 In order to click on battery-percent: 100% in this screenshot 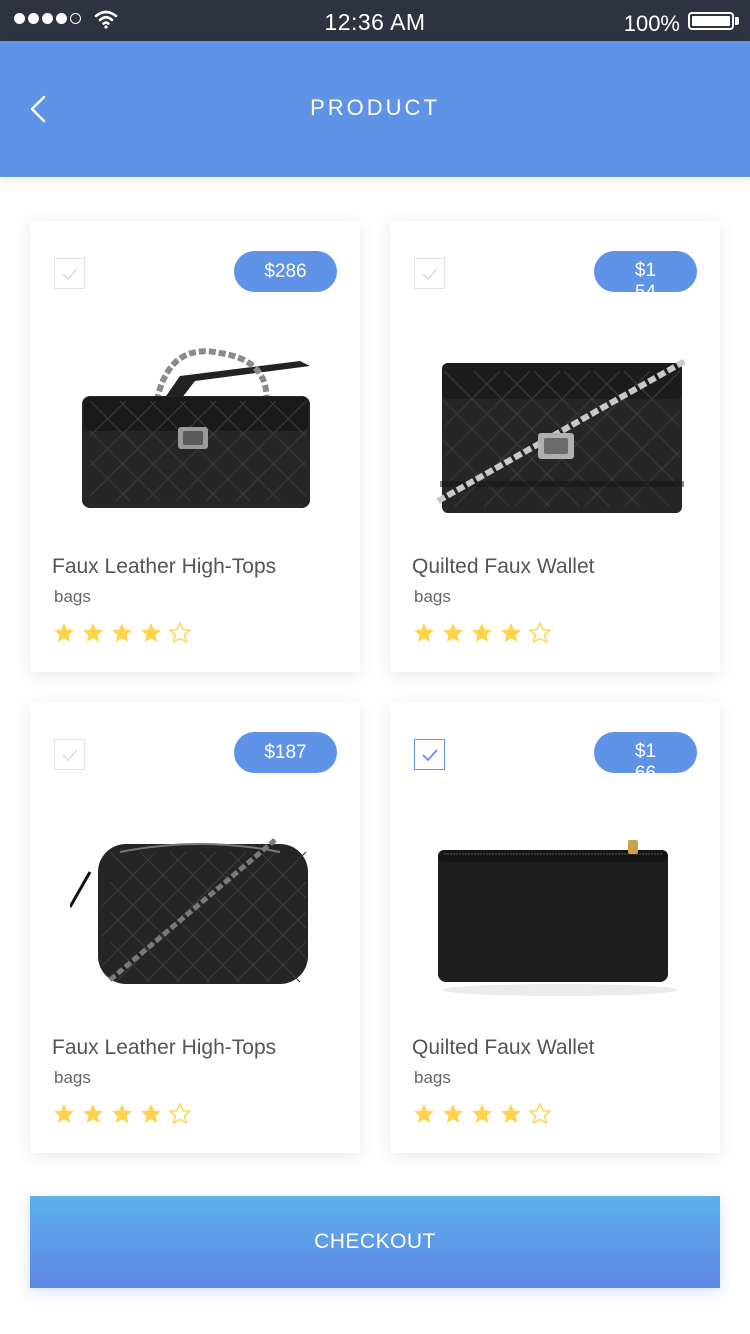, I will do `click(651, 23)`.